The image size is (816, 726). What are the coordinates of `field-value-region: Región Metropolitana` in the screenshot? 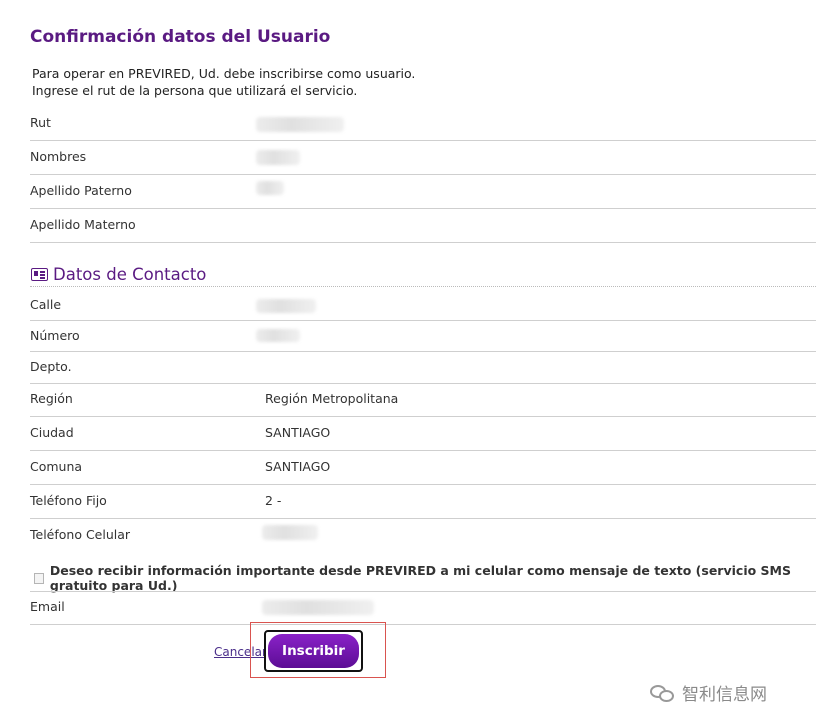 It's located at (332, 398).